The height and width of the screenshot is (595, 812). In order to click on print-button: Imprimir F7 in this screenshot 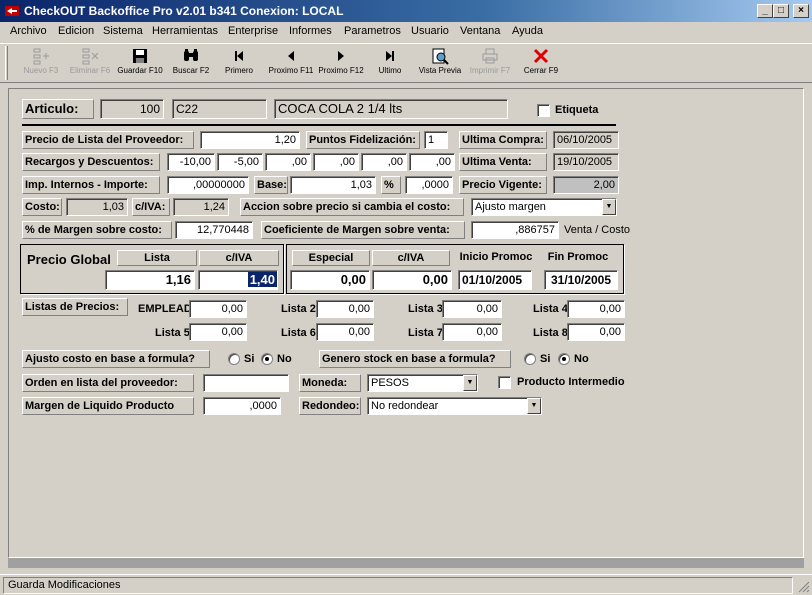, I will do `click(490, 64)`.